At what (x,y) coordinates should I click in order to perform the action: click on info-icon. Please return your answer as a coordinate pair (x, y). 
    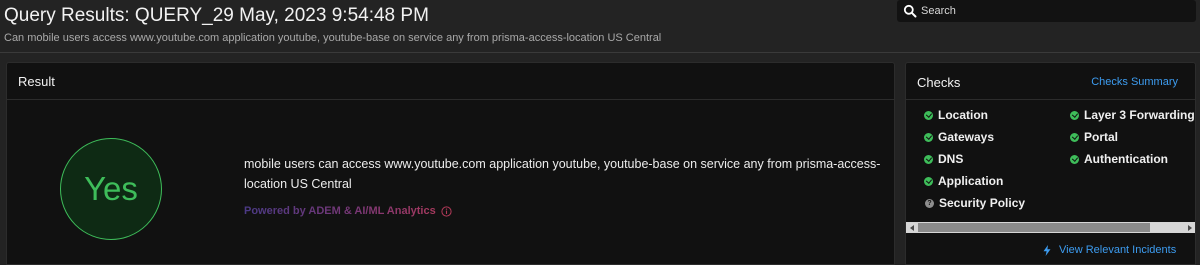
    Looking at the image, I should click on (446, 211).